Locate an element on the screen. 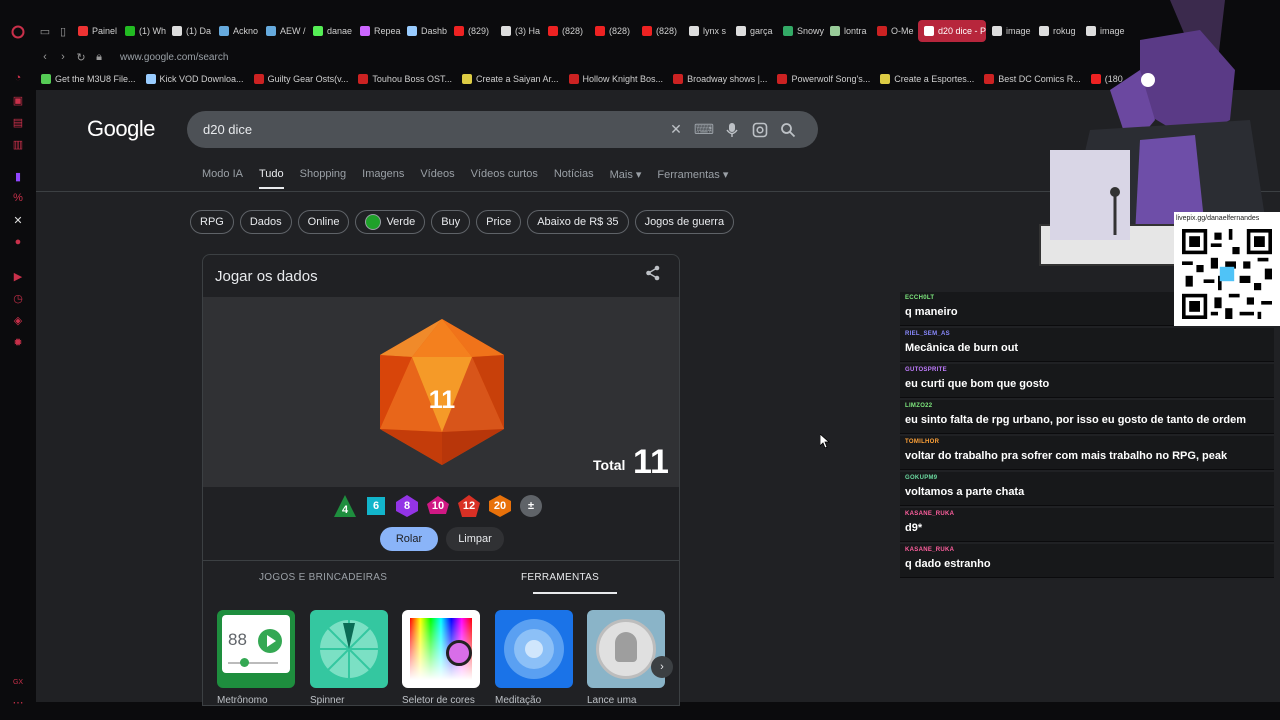  keyboard-icon: ⌨ is located at coordinates (704, 129).